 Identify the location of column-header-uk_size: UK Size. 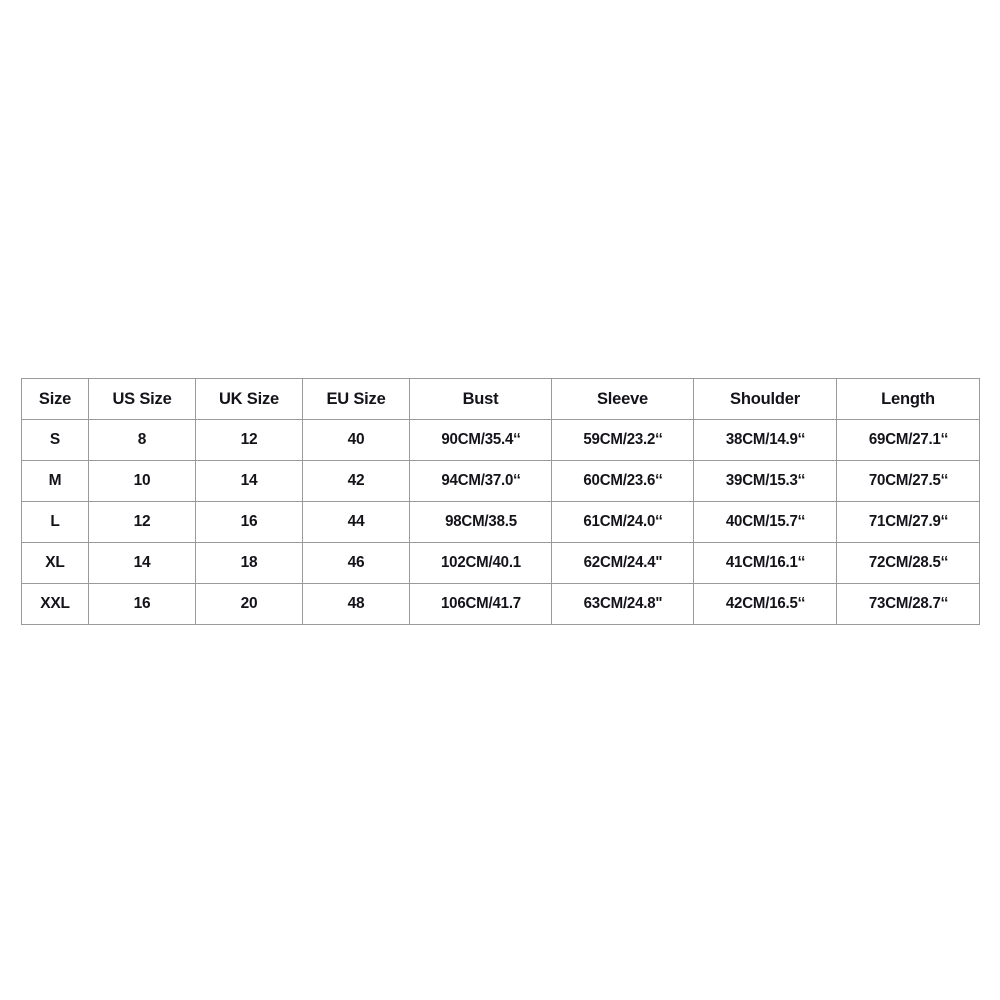
(249, 399).